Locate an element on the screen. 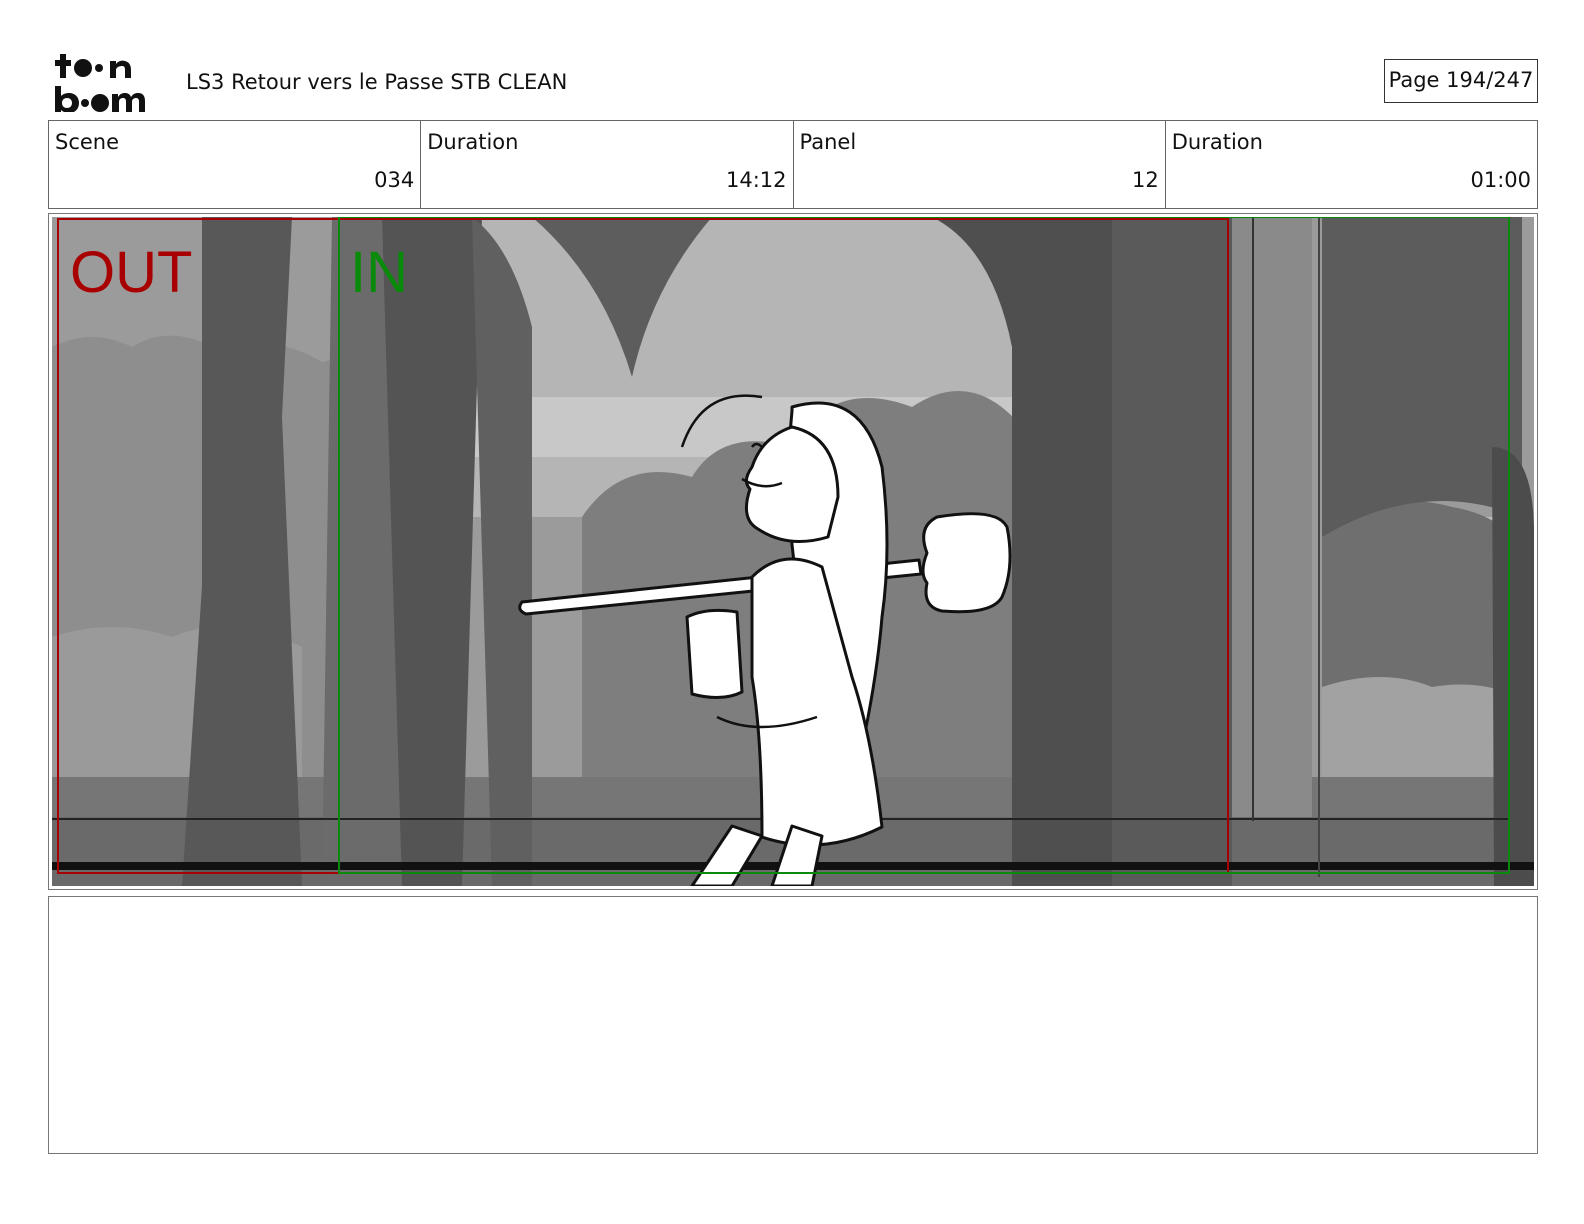  panel-label: Panel is located at coordinates (828, 142).